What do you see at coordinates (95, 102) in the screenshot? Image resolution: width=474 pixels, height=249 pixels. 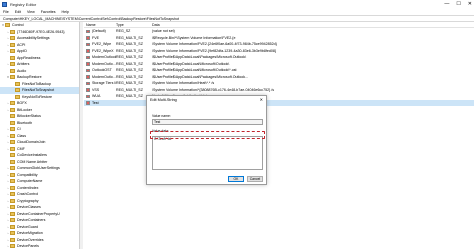 I see `value-name-text: Test` at bounding box center [95, 102].